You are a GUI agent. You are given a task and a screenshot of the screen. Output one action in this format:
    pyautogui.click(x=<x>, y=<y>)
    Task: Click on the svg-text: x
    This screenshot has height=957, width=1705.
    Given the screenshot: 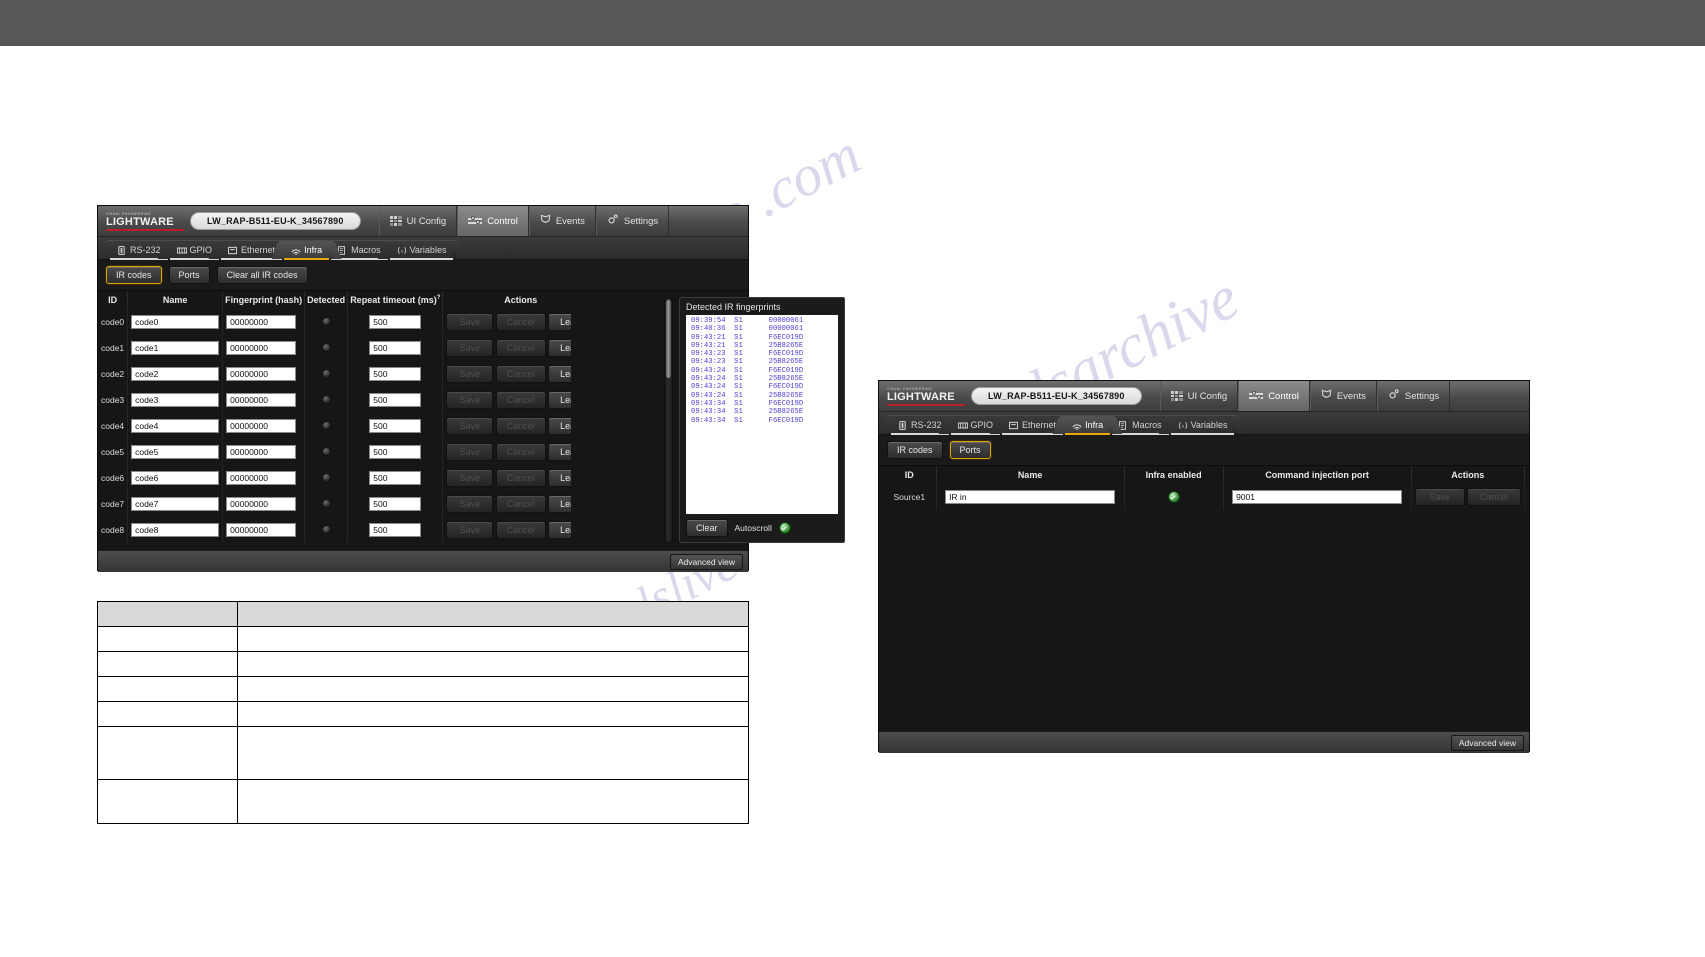 What is the action you would take?
    pyautogui.click(x=1182, y=426)
    